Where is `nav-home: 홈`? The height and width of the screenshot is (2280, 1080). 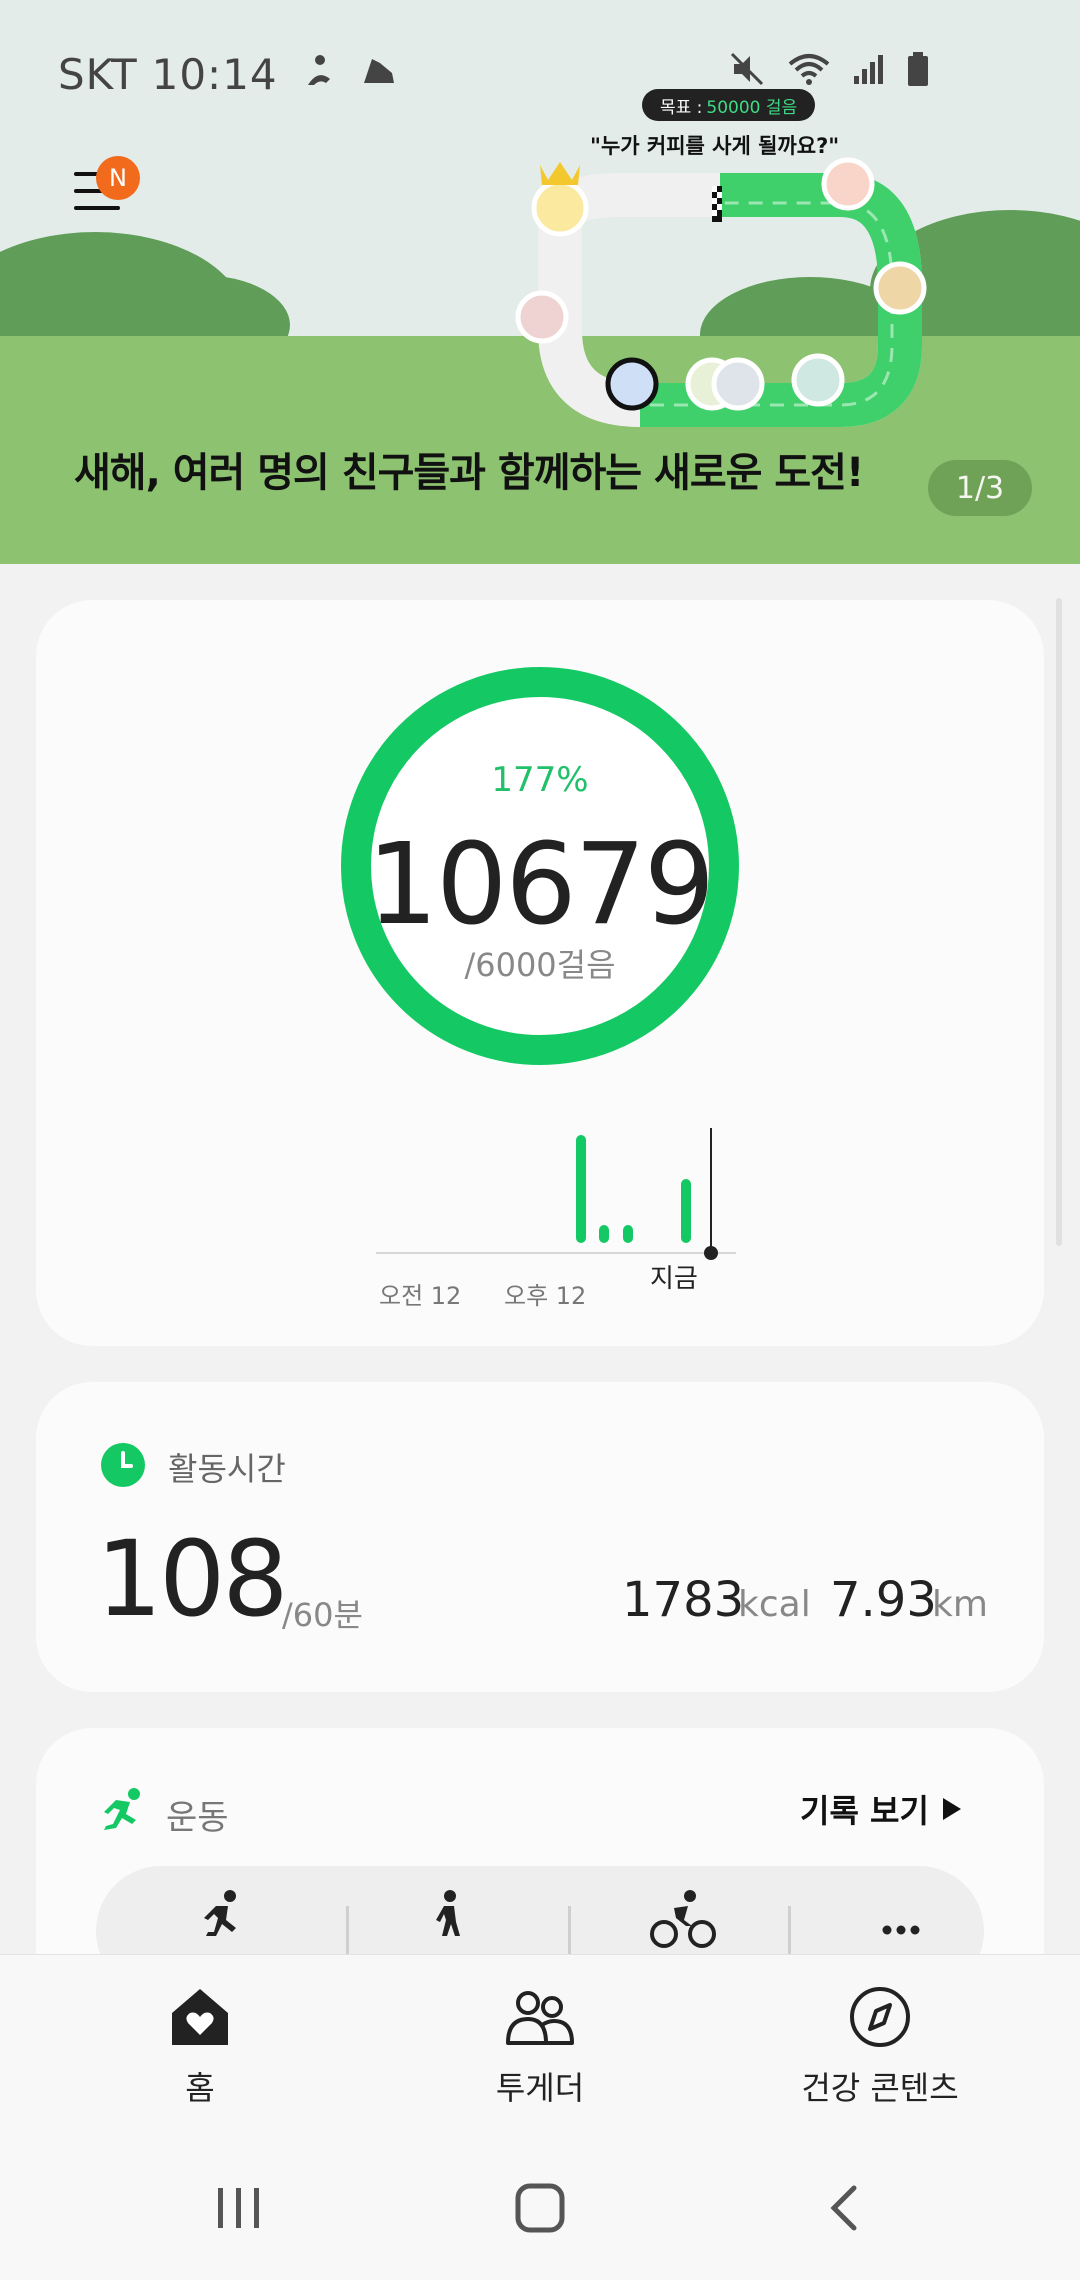
nav-home: 홈 is located at coordinates (200, 2047).